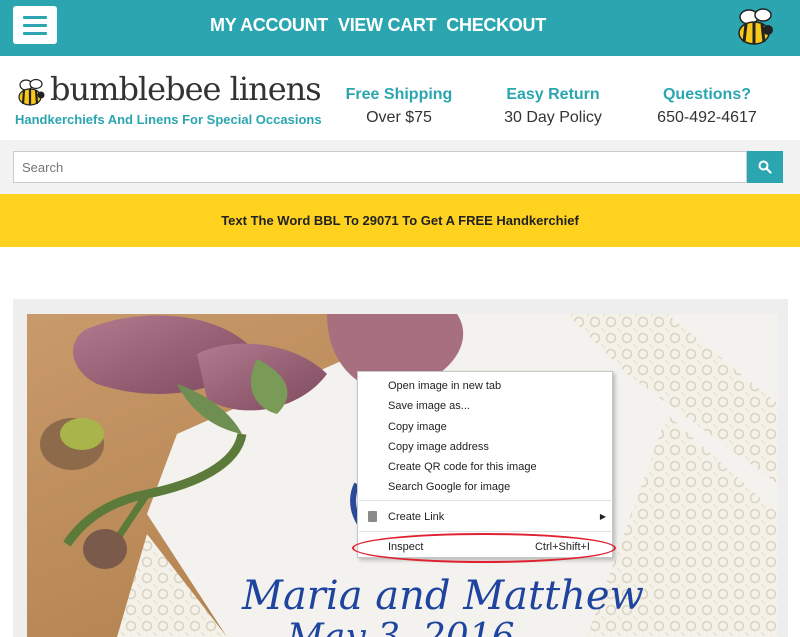 The image size is (800, 637). I want to click on menu-item-copy-image-address: Copy image address, so click(485, 447).